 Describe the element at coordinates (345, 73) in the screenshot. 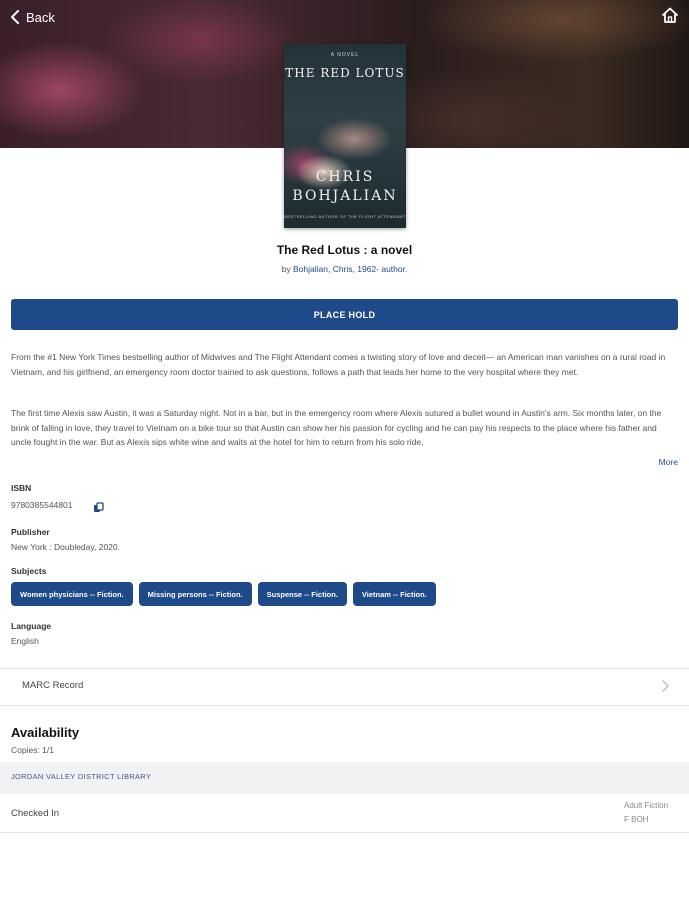

I see `cover-title: THE RED LOTUS` at that location.